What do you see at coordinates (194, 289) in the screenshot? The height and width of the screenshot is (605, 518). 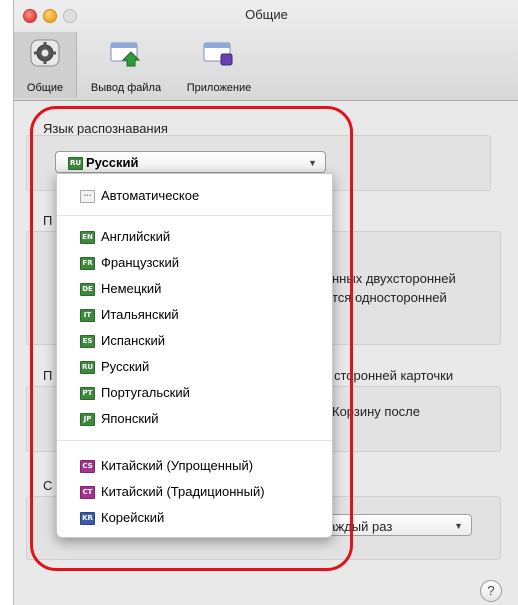 I see `menu-item-german: DE Немецкий` at bounding box center [194, 289].